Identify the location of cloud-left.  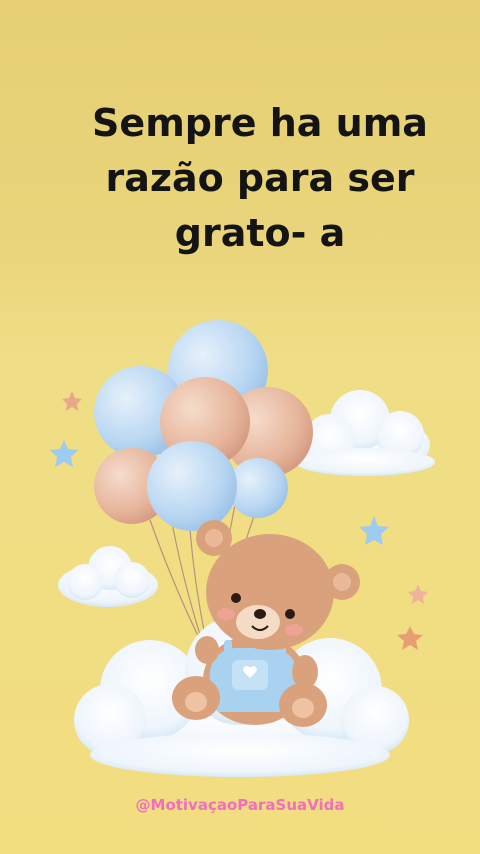
(108, 576).